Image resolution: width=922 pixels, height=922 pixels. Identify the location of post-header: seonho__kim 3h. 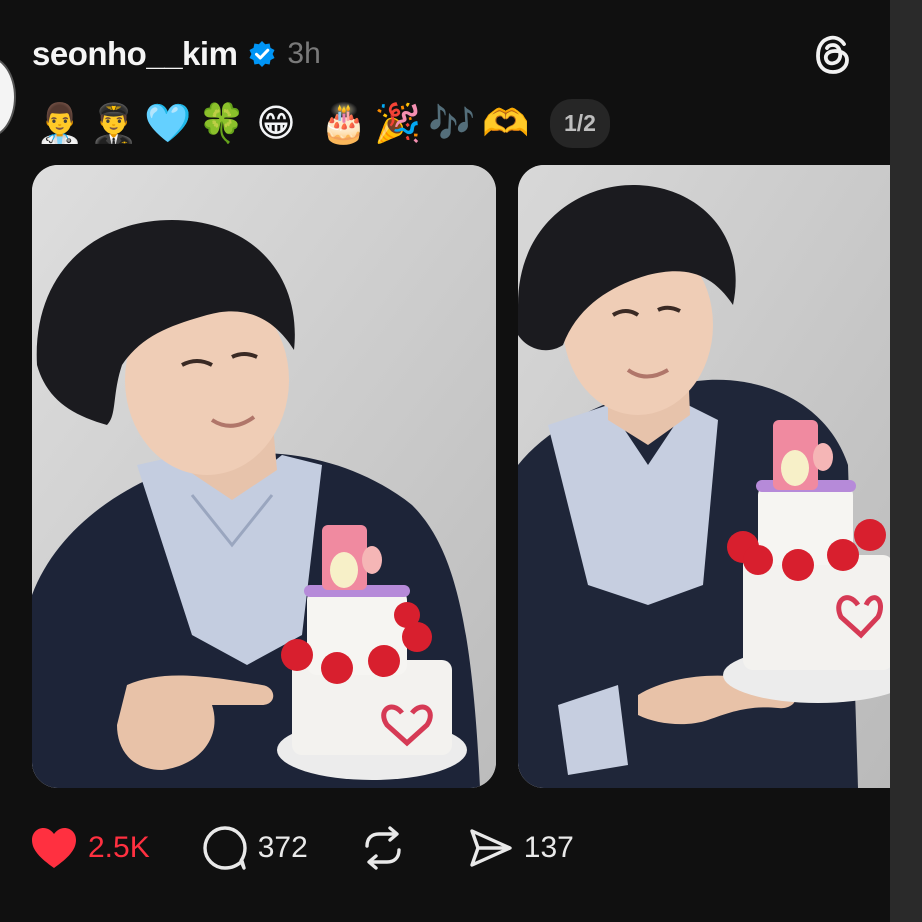
(176, 54).